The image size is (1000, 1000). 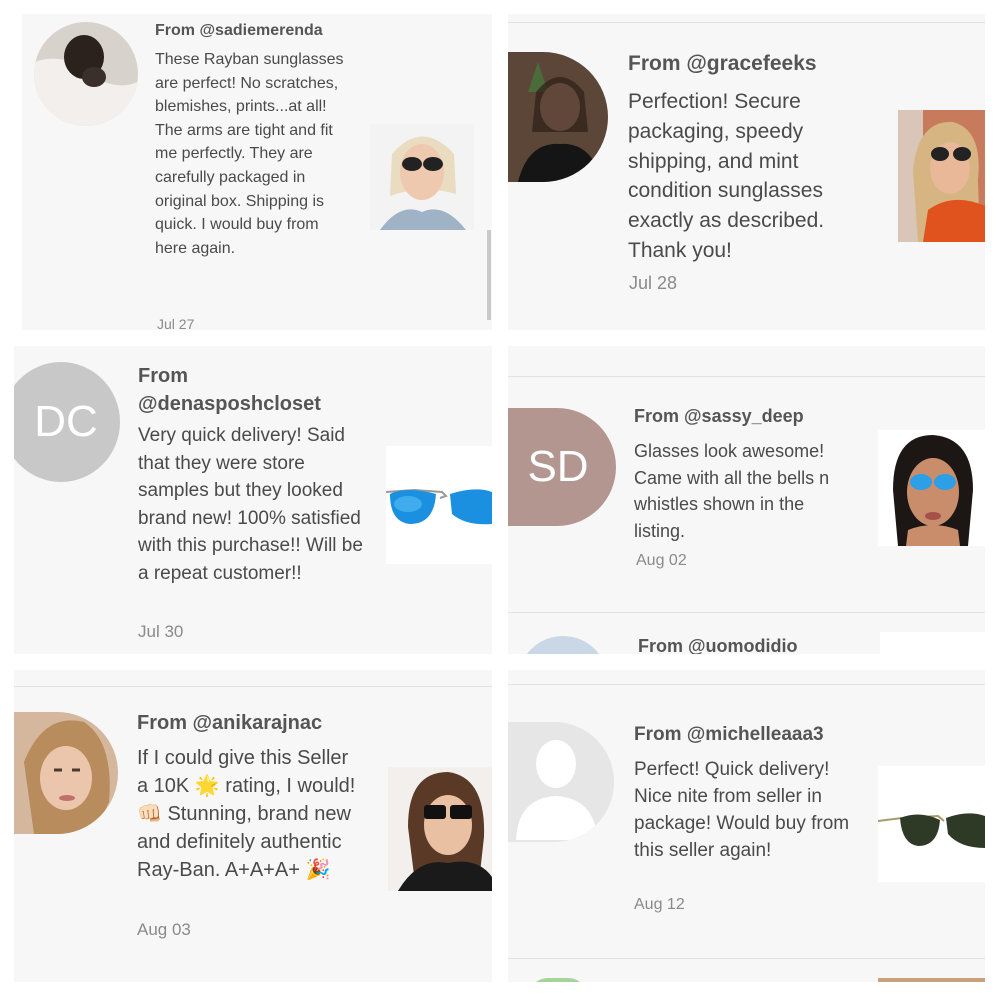 I want to click on scrollbar, so click(x=489, y=275).